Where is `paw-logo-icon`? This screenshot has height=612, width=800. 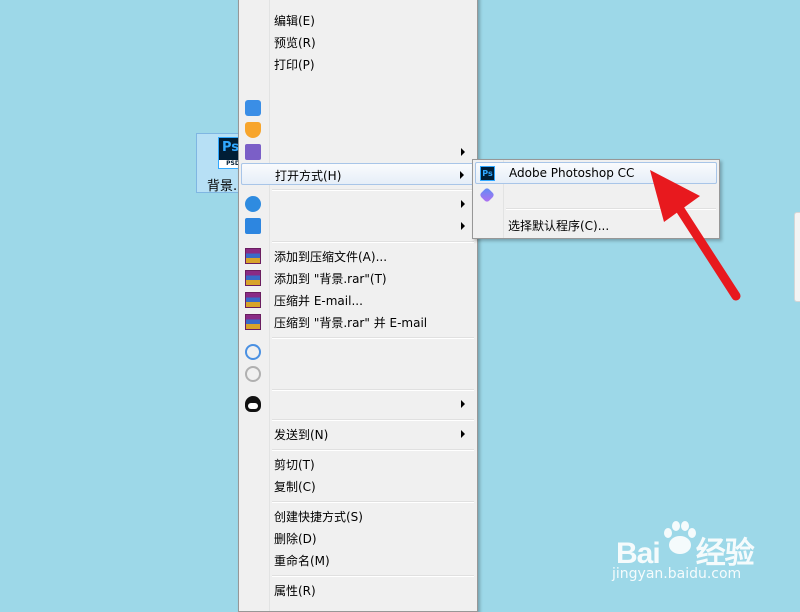
paw-logo-icon is located at coordinates (680, 537).